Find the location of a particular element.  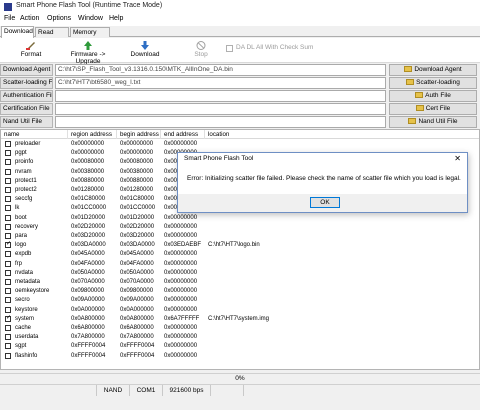

table-row: recovery 0x02D20000 0x02D20000 0x00000000 is located at coordinates (240, 227).